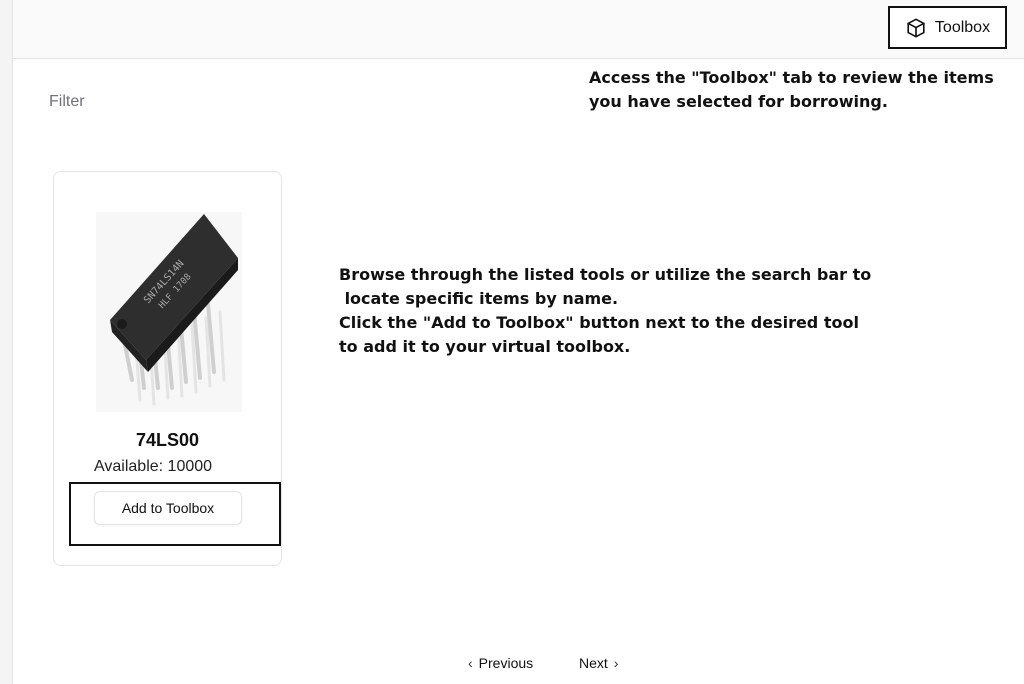  I want to click on next-page-button: Next ›, so click(598, 663).